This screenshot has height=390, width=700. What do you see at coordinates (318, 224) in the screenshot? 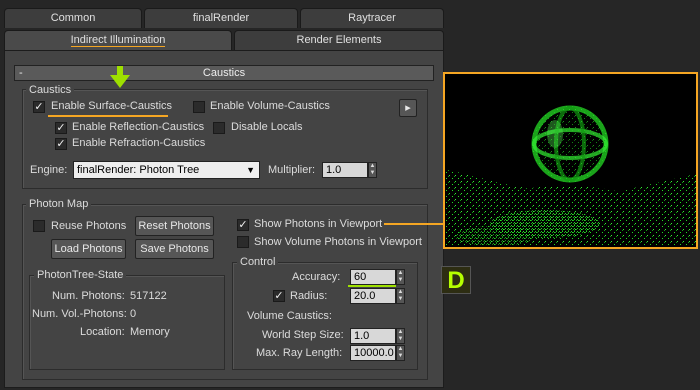
I see `show-photons-viewport-label: Show Photons in Viewport` at bounding box center [318, 224].